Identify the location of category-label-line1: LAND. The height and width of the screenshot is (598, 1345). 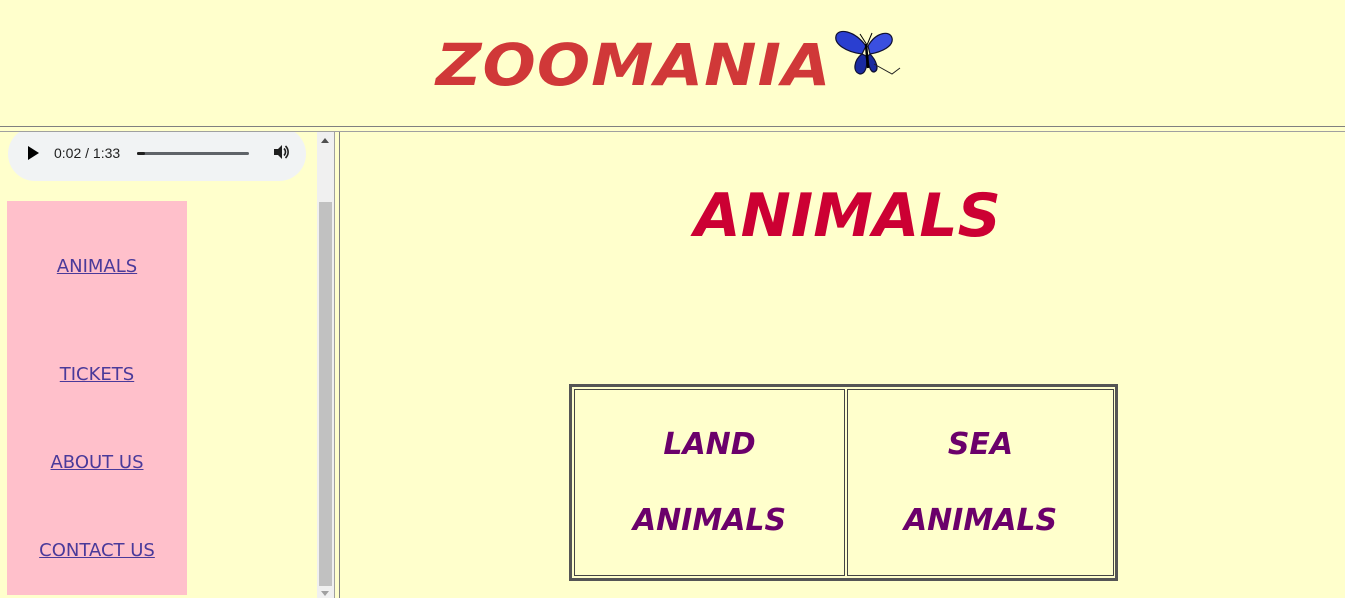
(709, 444).